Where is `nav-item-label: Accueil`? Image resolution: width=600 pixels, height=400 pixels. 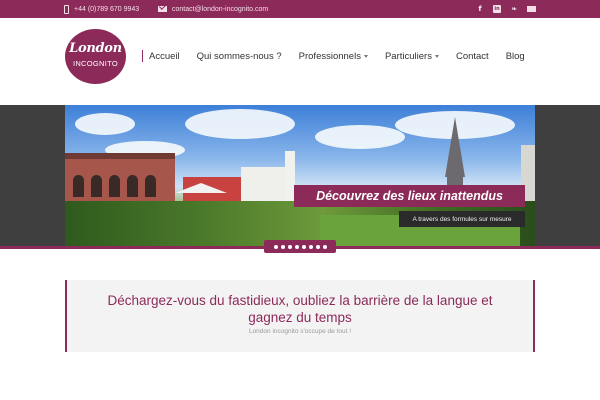 nav-item-label: Accueil is located at coordinates (164, 56).